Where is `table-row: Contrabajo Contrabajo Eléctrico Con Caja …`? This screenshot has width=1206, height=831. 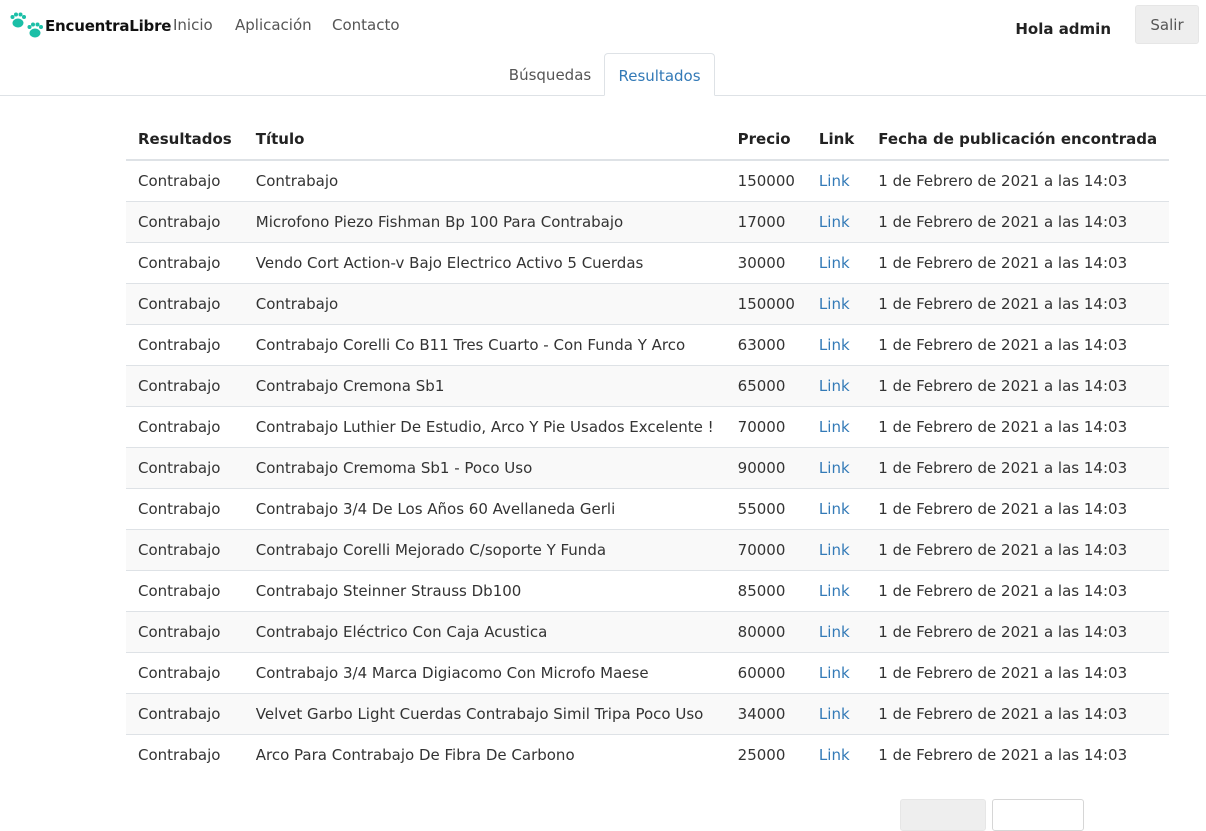 table-row: Contrabajo Contrabajo Eléctrico Con Caja … is located at coordinates (648, 632).